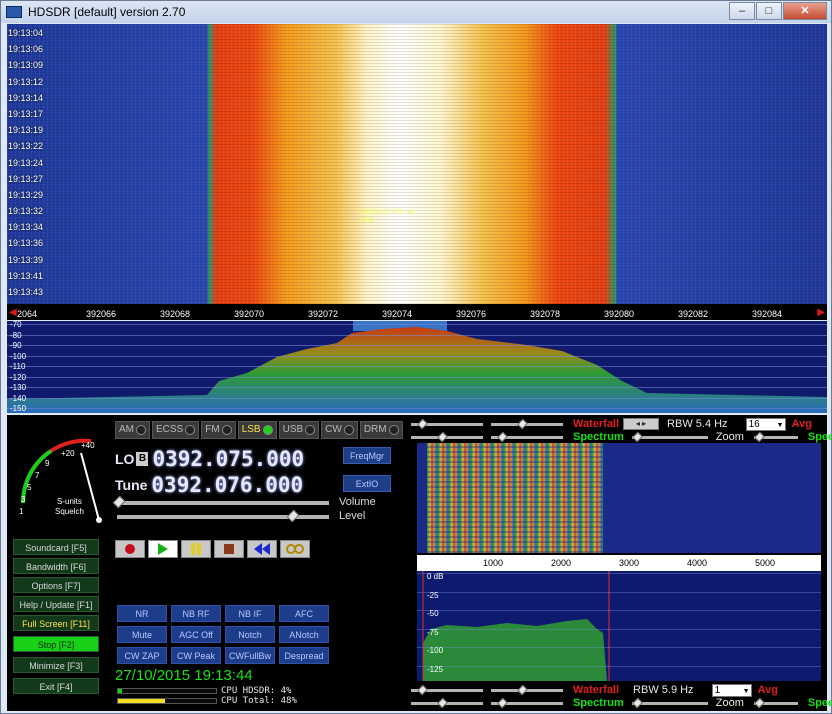 This screenshot has height=714, width=832. I want to click on audio-bwf-slider-2-knob, so click(522, 689).